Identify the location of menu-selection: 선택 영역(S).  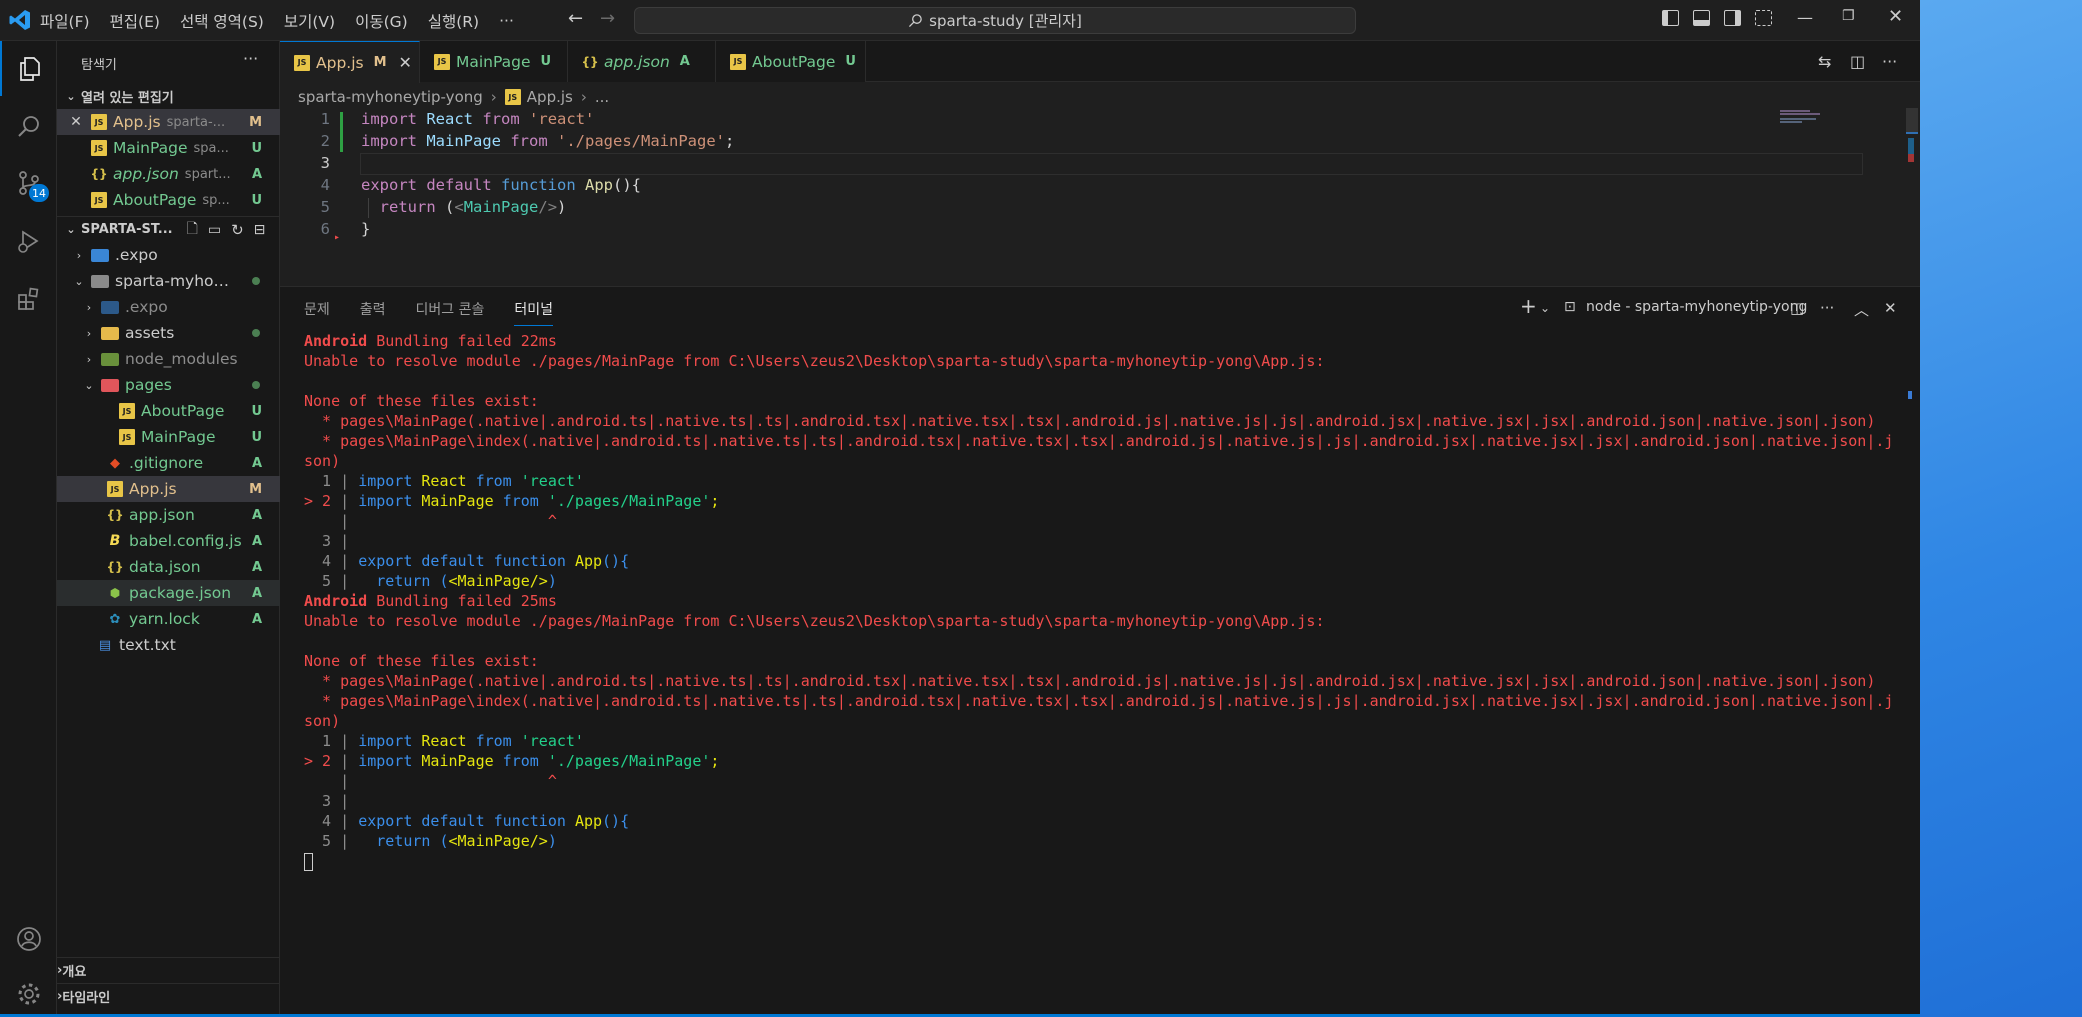
(222, 21).